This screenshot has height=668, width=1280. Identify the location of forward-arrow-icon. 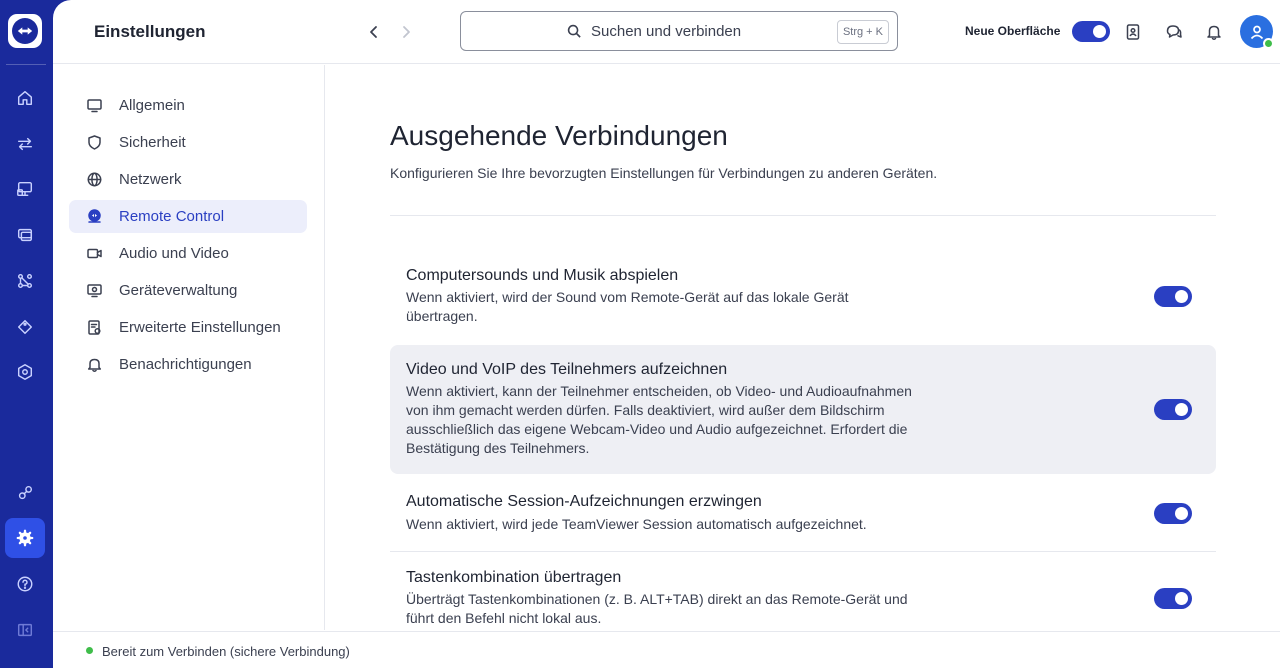
(406, 32).